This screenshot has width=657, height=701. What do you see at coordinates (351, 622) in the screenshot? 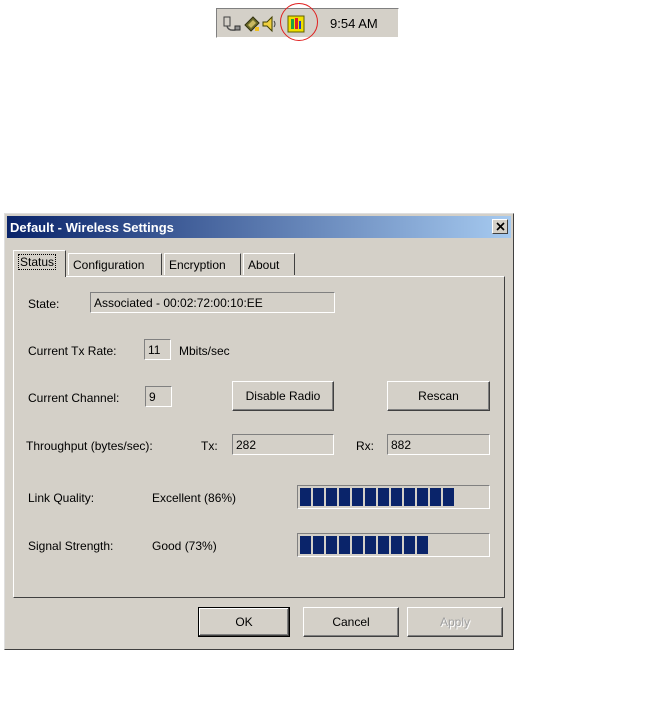
I see `cancel-button: Cancel` at bounding box center [351, 622].